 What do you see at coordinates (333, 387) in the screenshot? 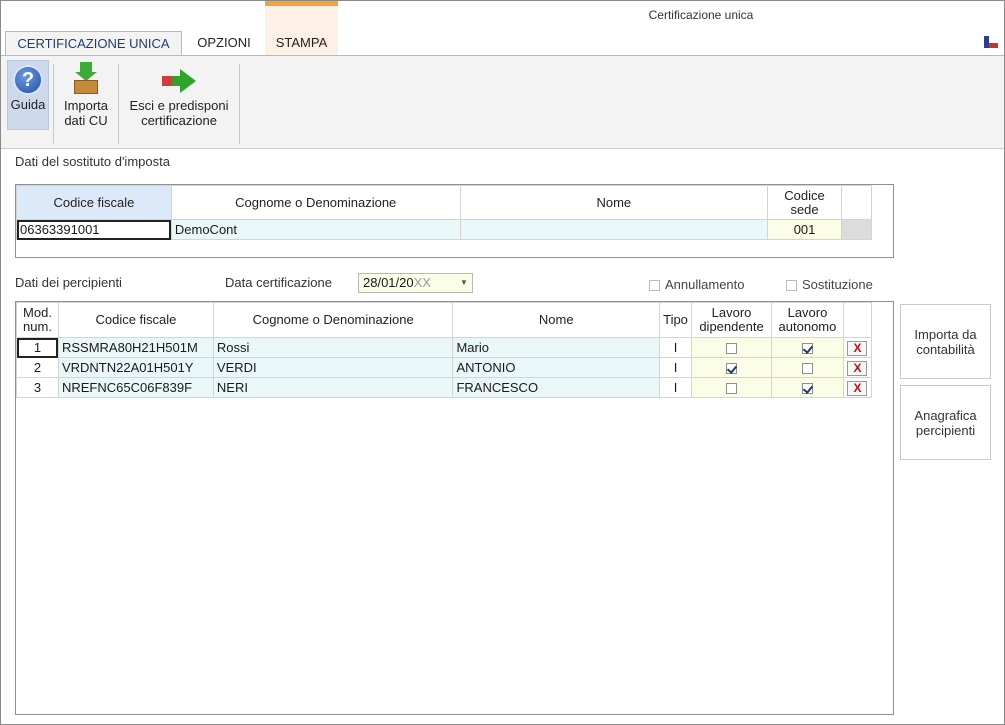
I see `cognome-cell: NERI` at bounding box center [333, 387].